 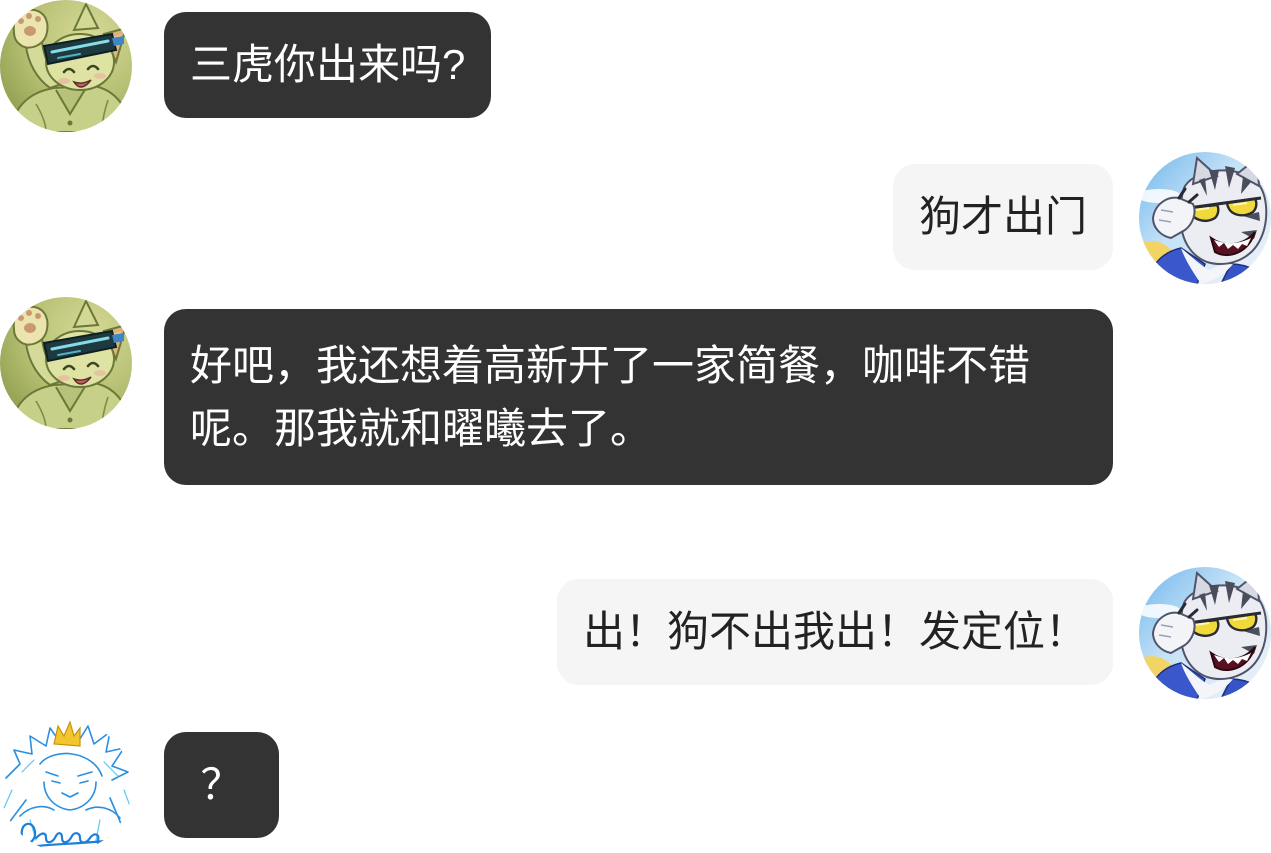 I want to click on message-text: 狗才出门, so click(x=1002, y=216).